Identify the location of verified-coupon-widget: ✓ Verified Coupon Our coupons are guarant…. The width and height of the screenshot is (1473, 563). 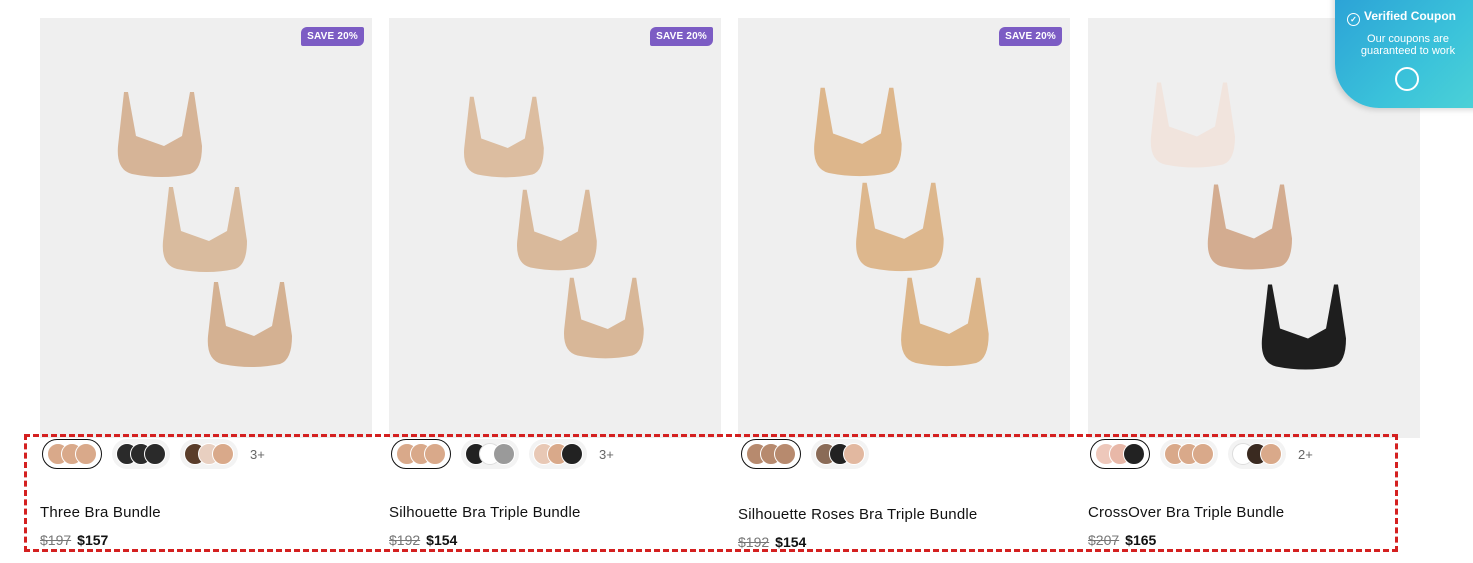
(1404, 54).